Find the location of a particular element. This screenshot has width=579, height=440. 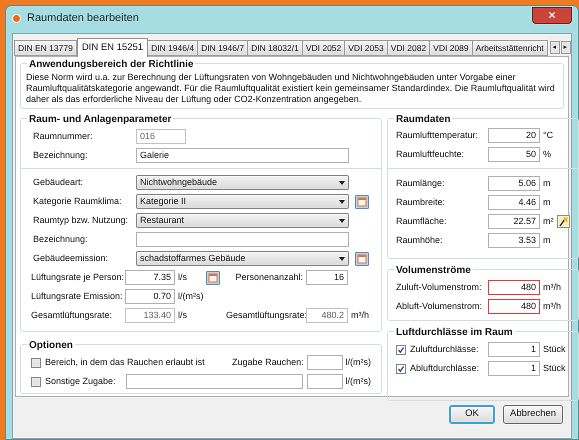

tab: VDI 2082 is located at coordinates (408, 48).